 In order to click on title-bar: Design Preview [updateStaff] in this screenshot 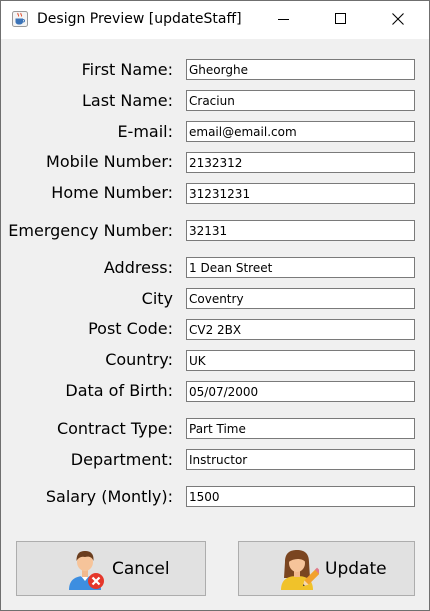, I will do `click(215, 20)`.